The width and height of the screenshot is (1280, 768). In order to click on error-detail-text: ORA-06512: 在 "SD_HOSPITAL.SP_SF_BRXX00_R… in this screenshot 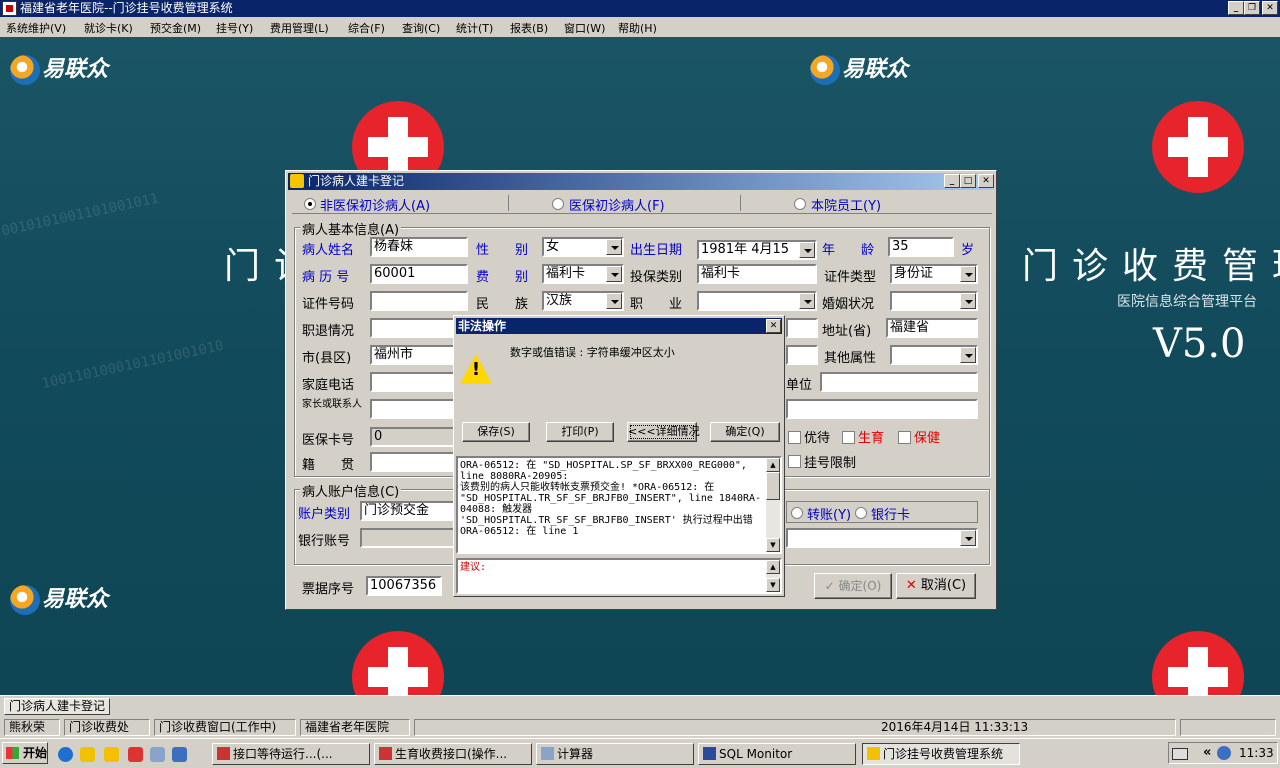, I will do `click(619, 505)`.